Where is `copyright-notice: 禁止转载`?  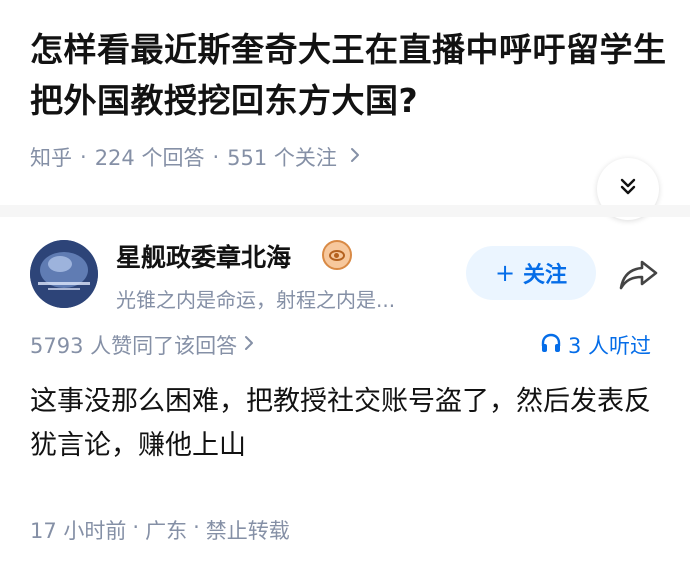
copyright-notice: 禁止转载 is located at coordinates (247, 531).